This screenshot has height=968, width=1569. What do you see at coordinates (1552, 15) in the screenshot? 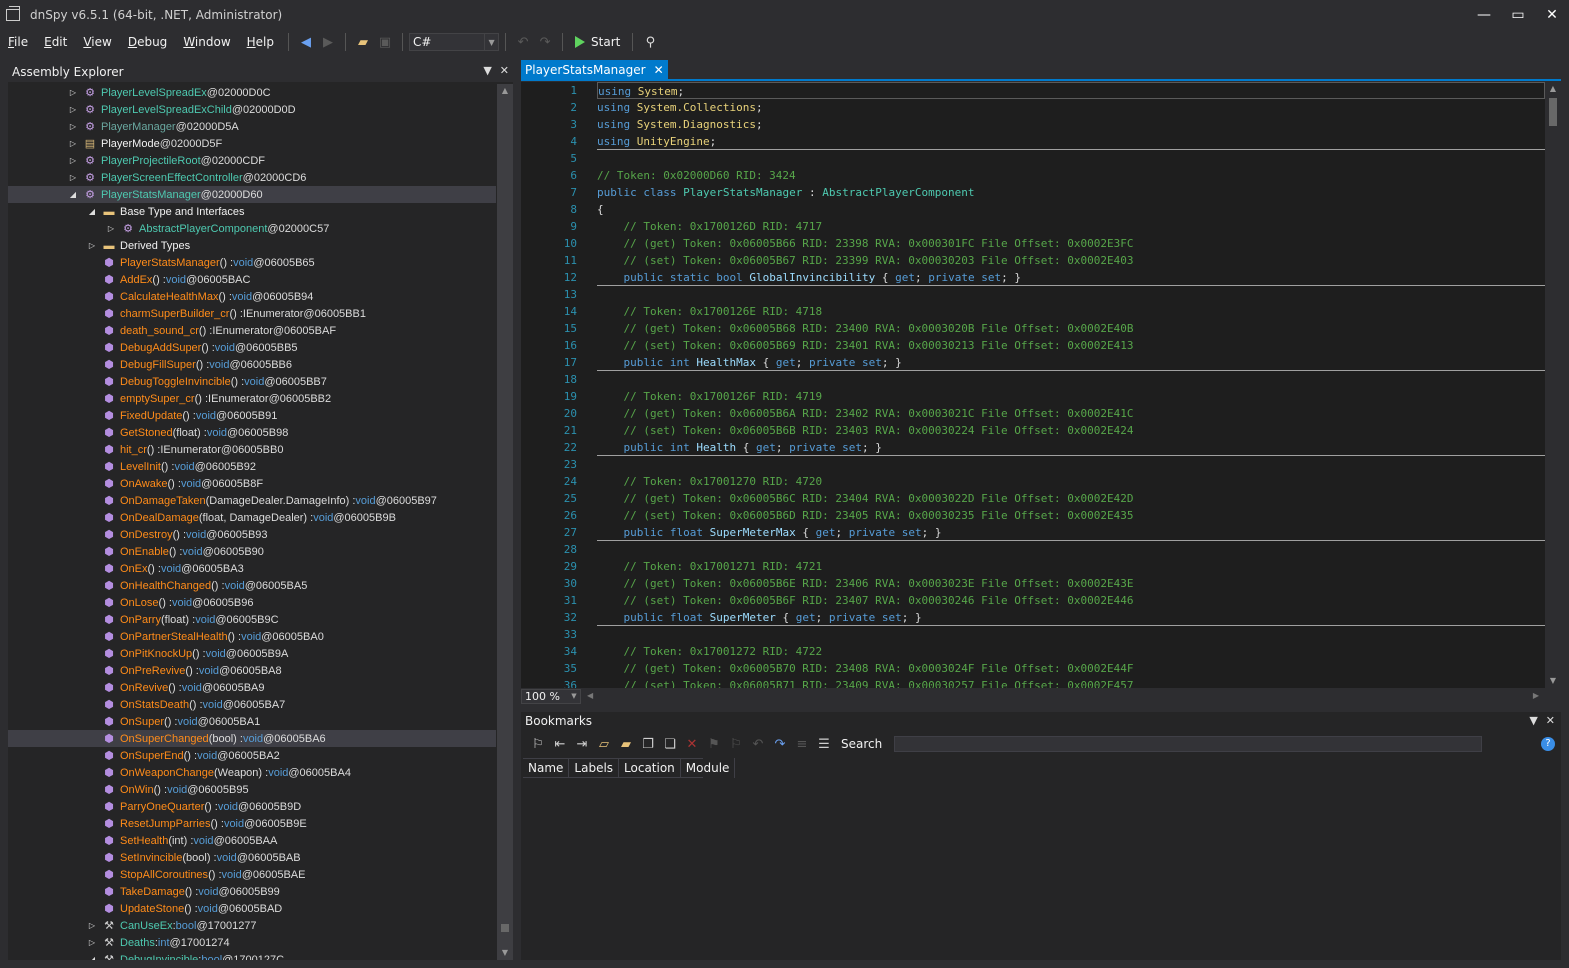
I see `close-button: ✕` at bounding box center [1552, 15].